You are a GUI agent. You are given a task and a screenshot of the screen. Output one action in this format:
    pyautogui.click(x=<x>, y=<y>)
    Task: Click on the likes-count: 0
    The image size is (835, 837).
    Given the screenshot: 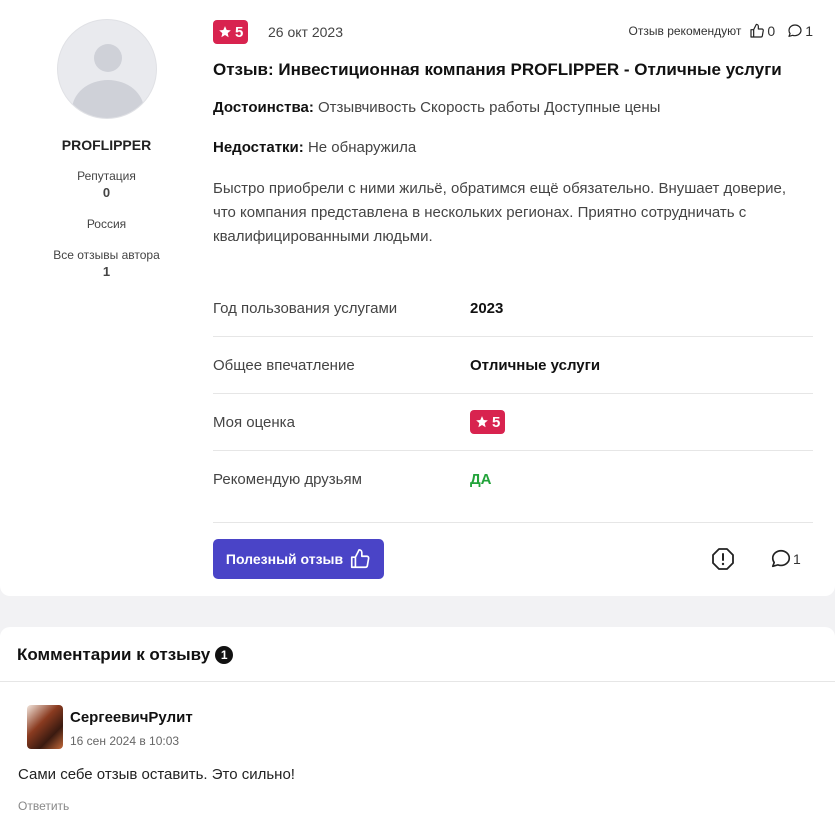 What is the action you would take?
    pyautogui.click(x=771, y=31)
    